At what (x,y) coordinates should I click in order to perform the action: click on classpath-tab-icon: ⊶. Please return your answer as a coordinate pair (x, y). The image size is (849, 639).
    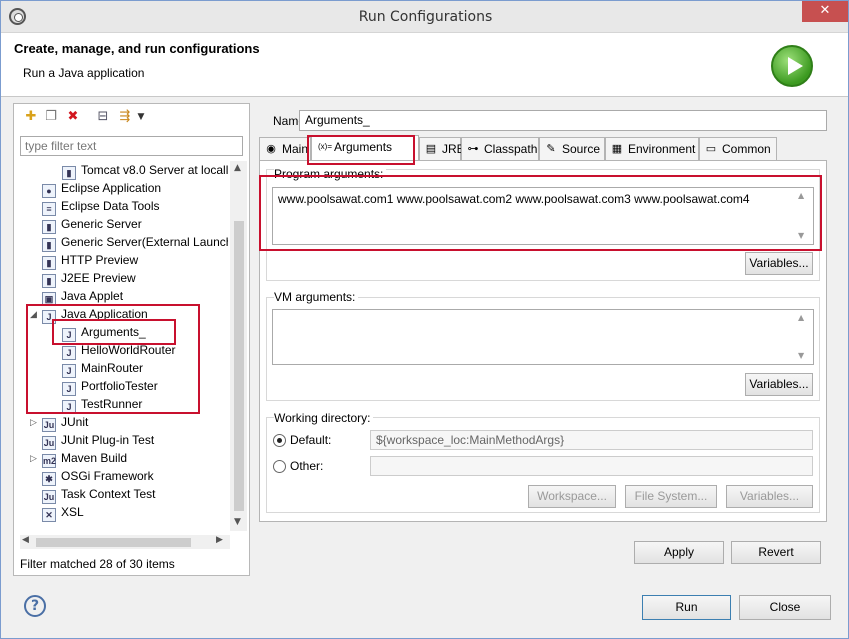
    Looking at the image, I should click on (473, 149).